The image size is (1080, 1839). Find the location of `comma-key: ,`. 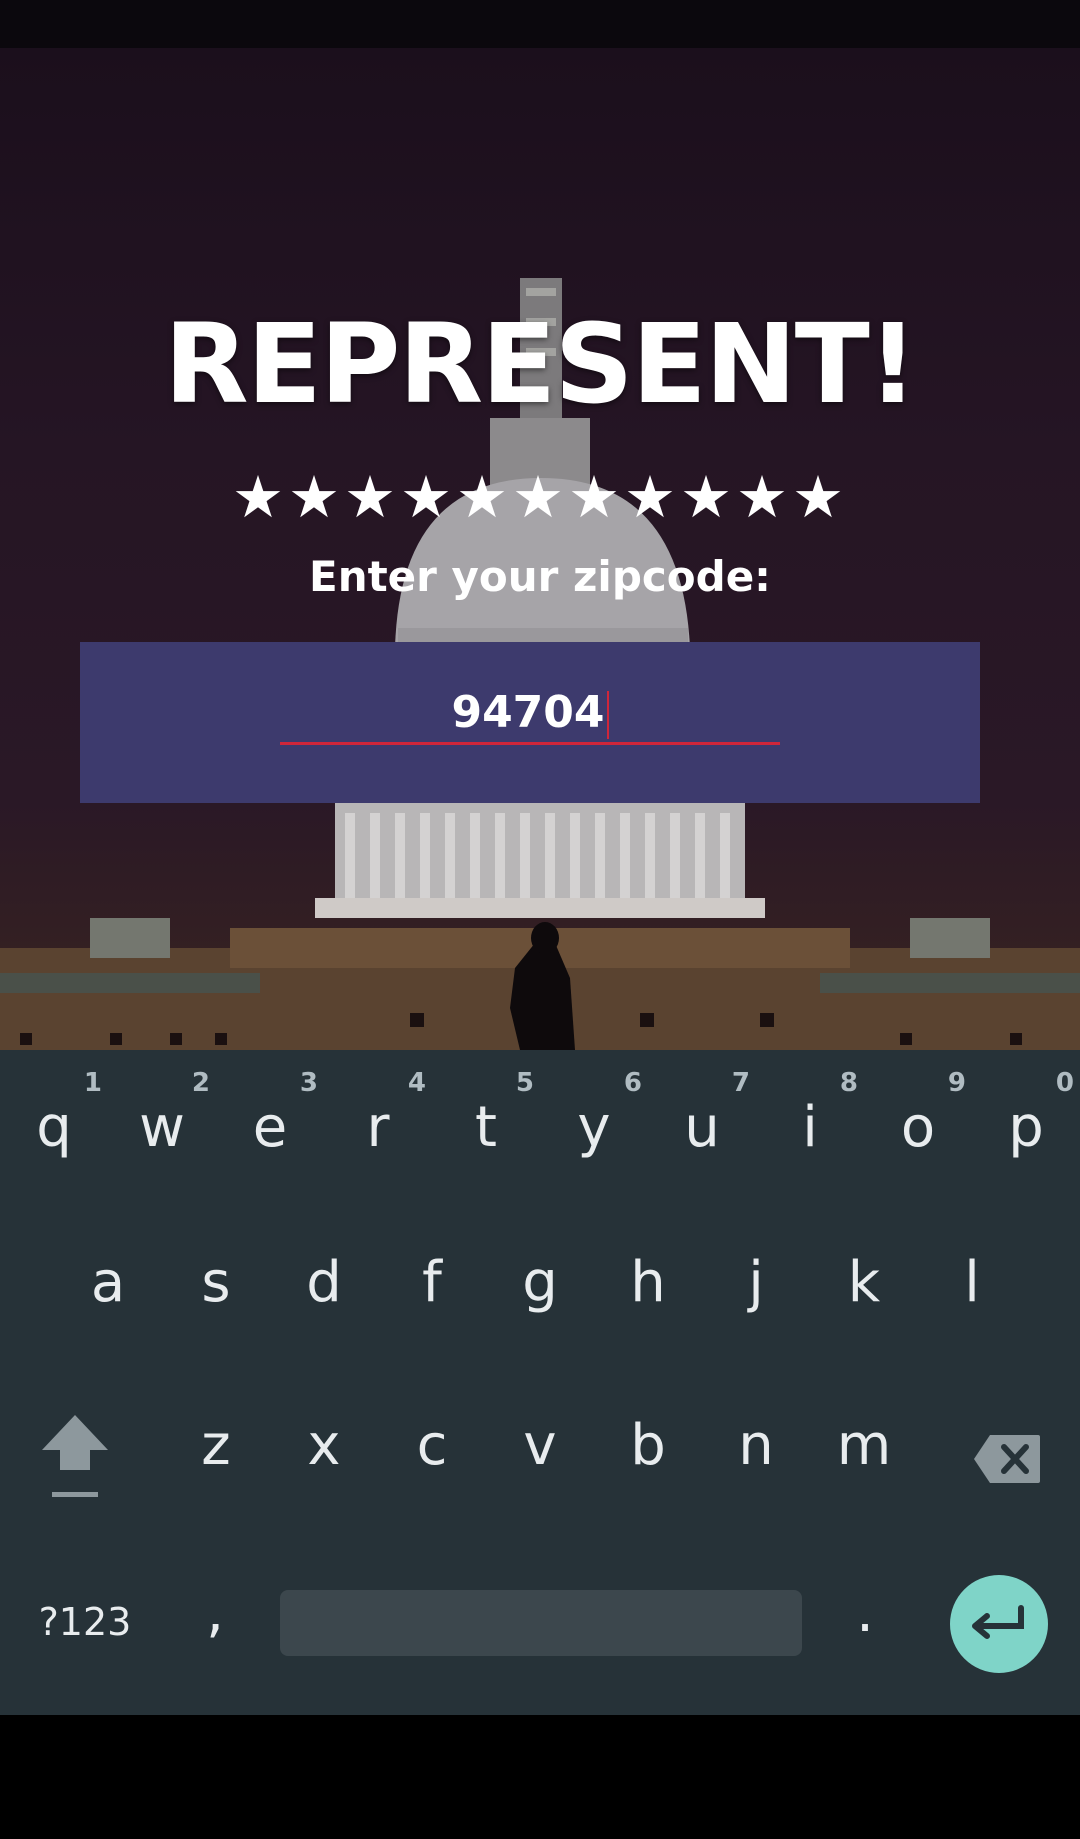

comma-key: , is located at coordinates (215, 1625).